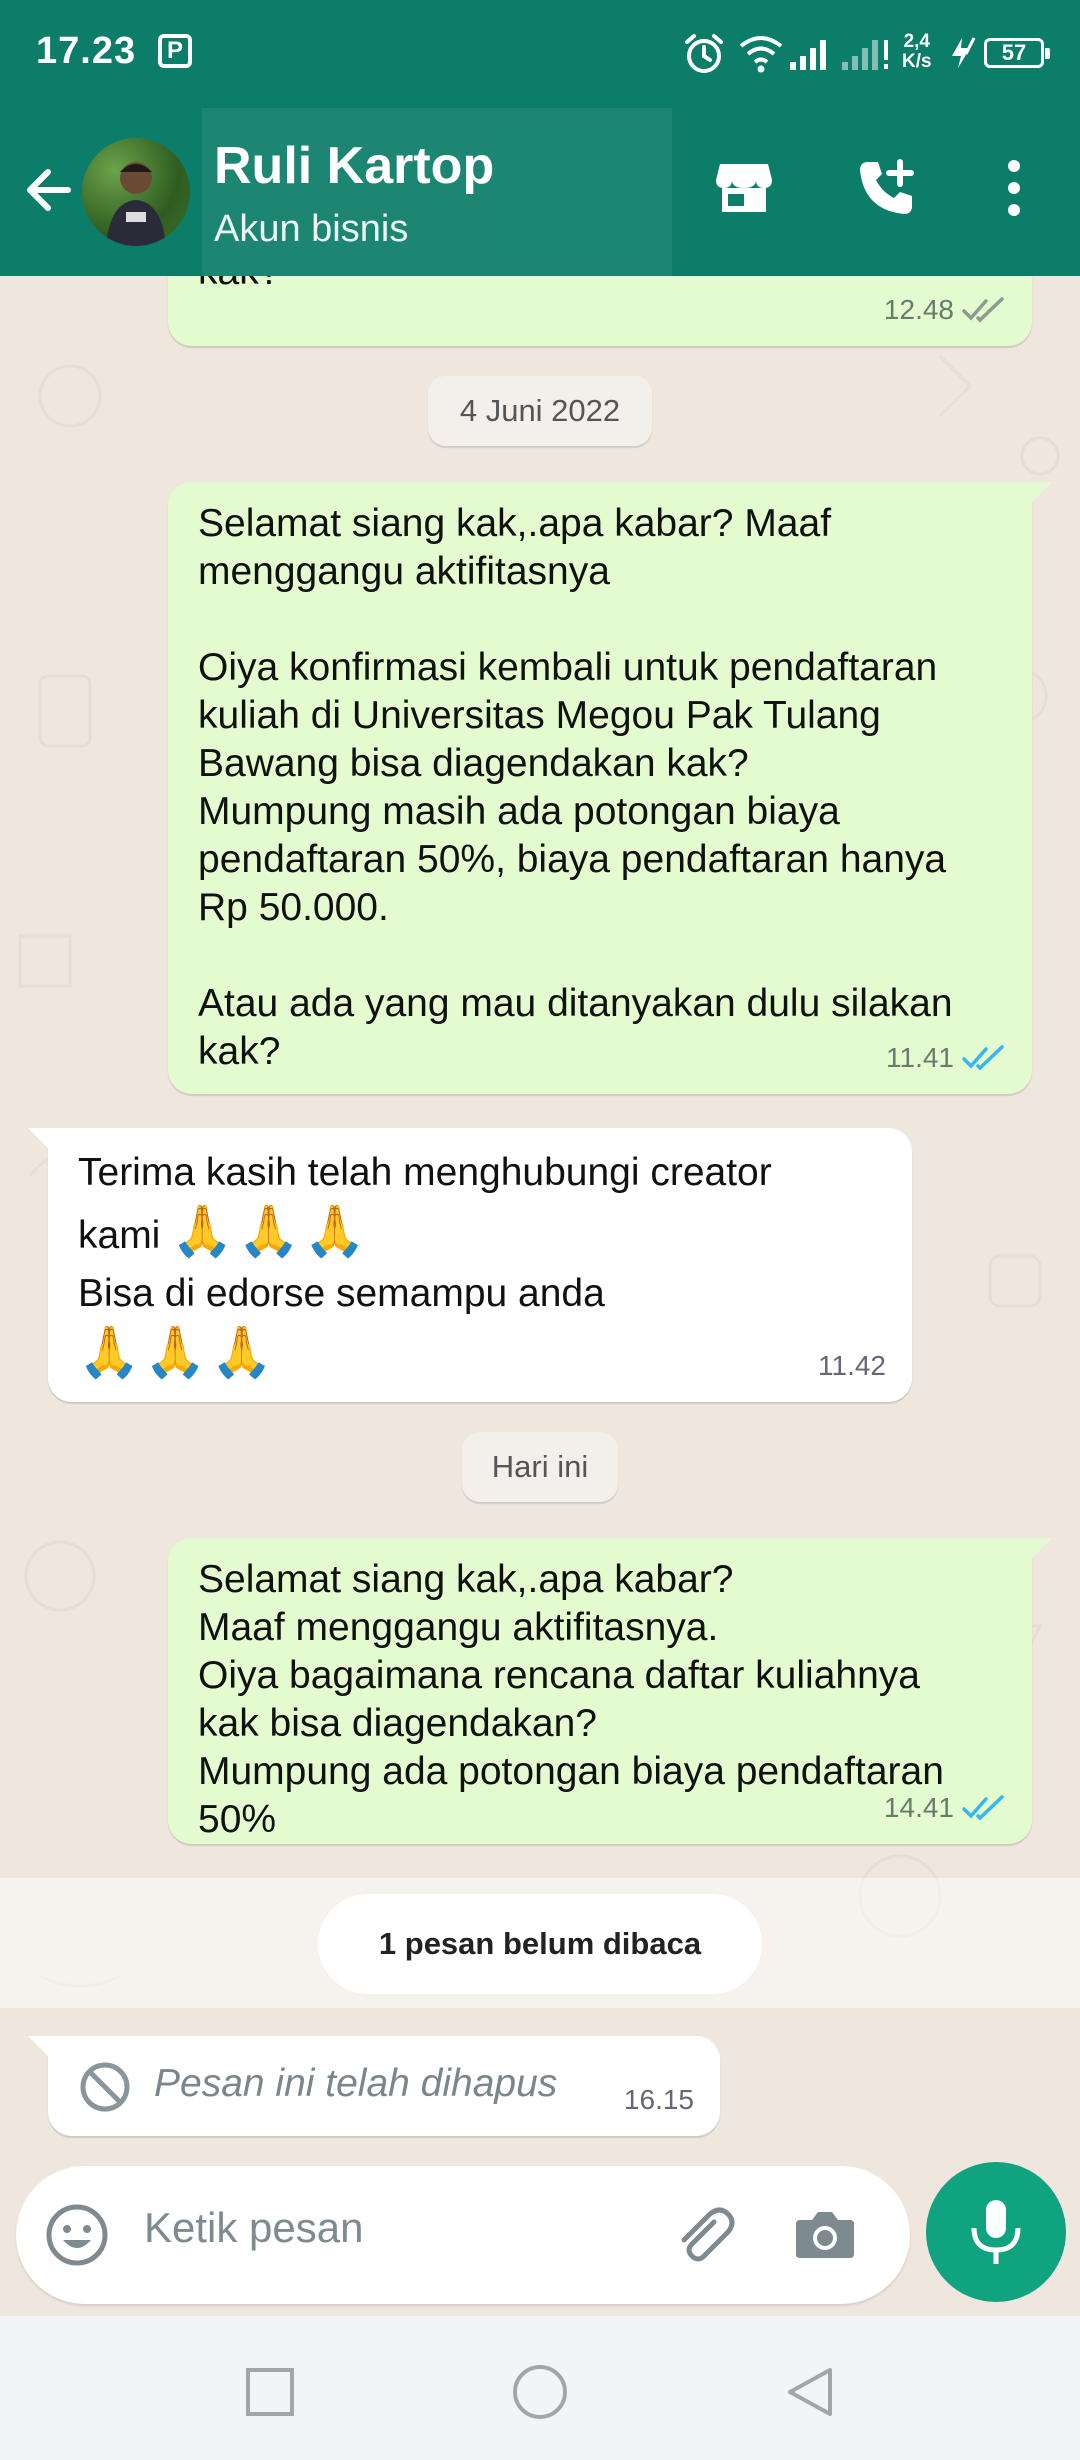 The image size is (1080, 2460). I want to click on mic-button, so click(996, 2232).